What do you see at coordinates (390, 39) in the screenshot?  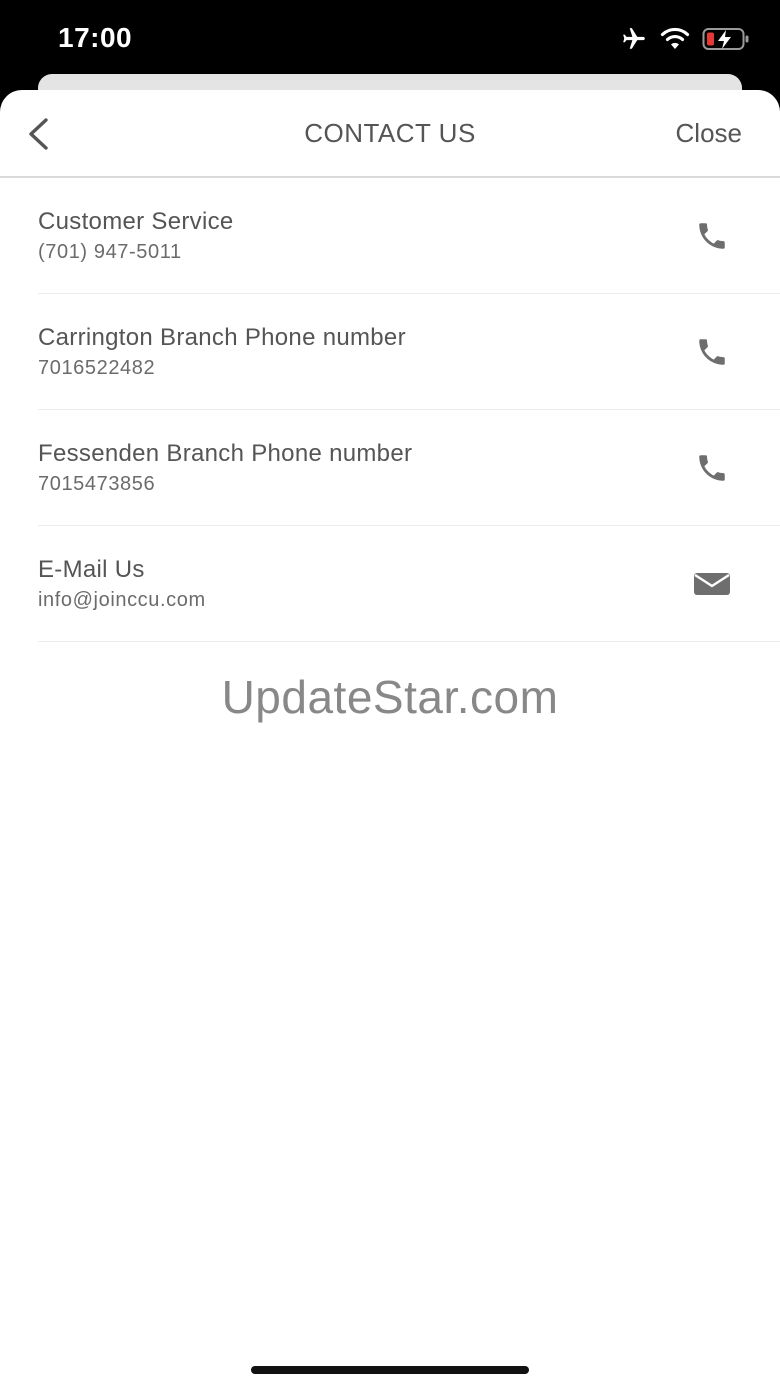 I see `status-bar: 17:00` at bounding box center [390, 39].